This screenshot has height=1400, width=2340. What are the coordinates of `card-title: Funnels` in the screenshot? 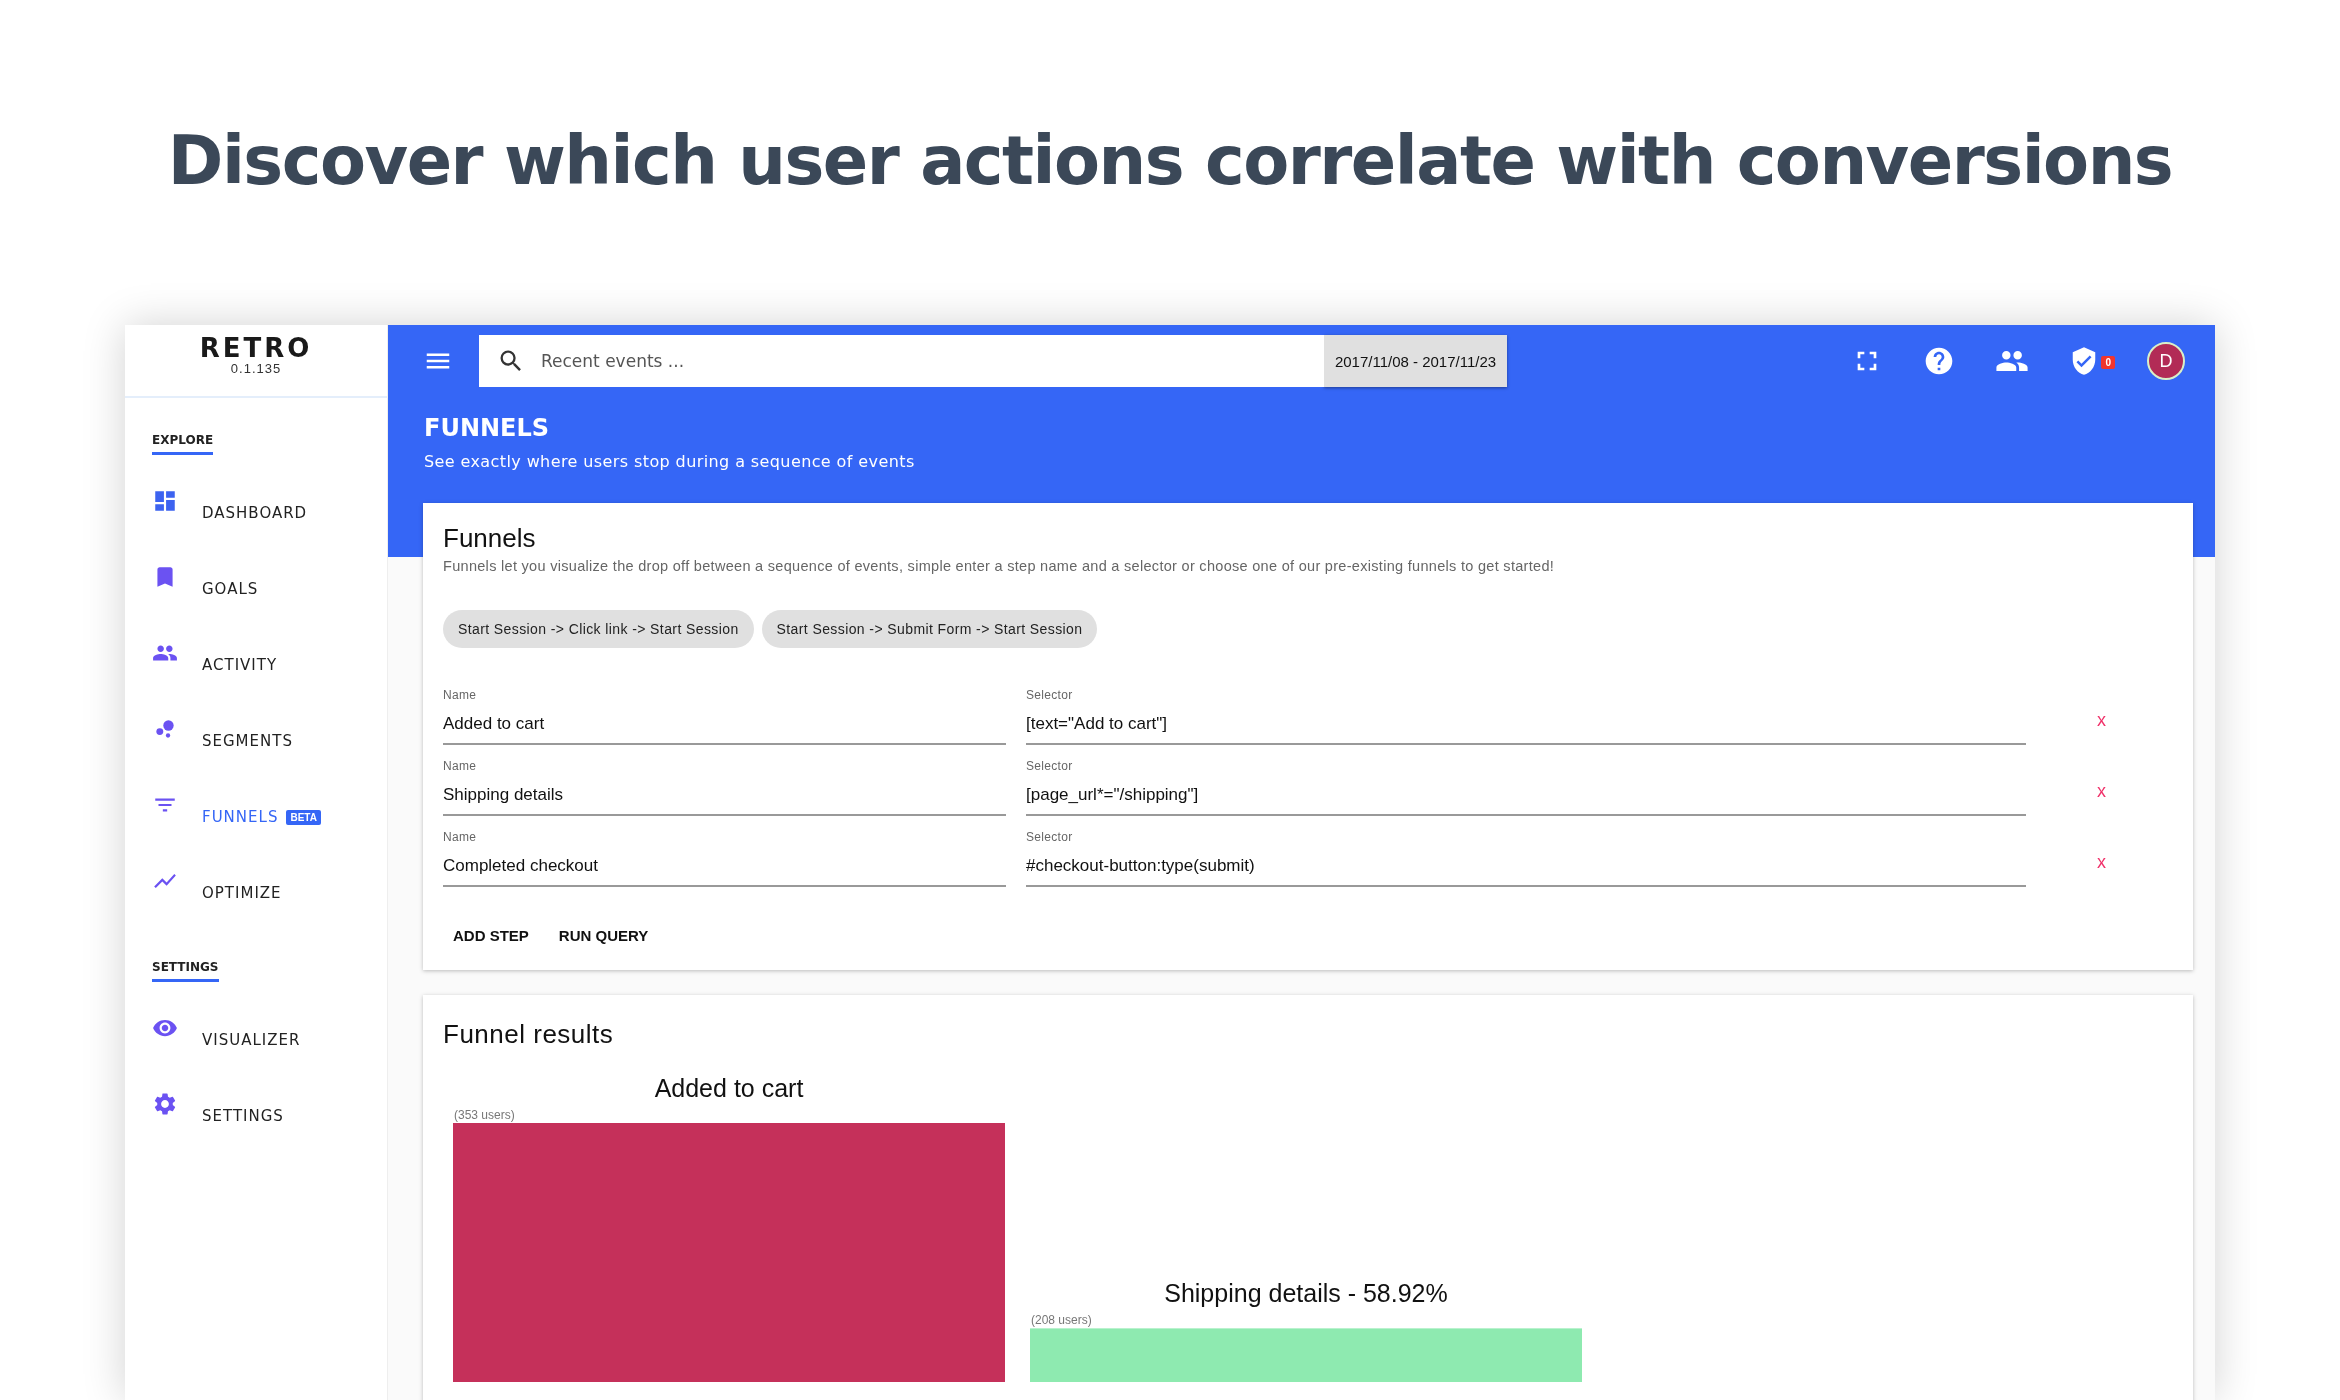 It's located at (490, 538).